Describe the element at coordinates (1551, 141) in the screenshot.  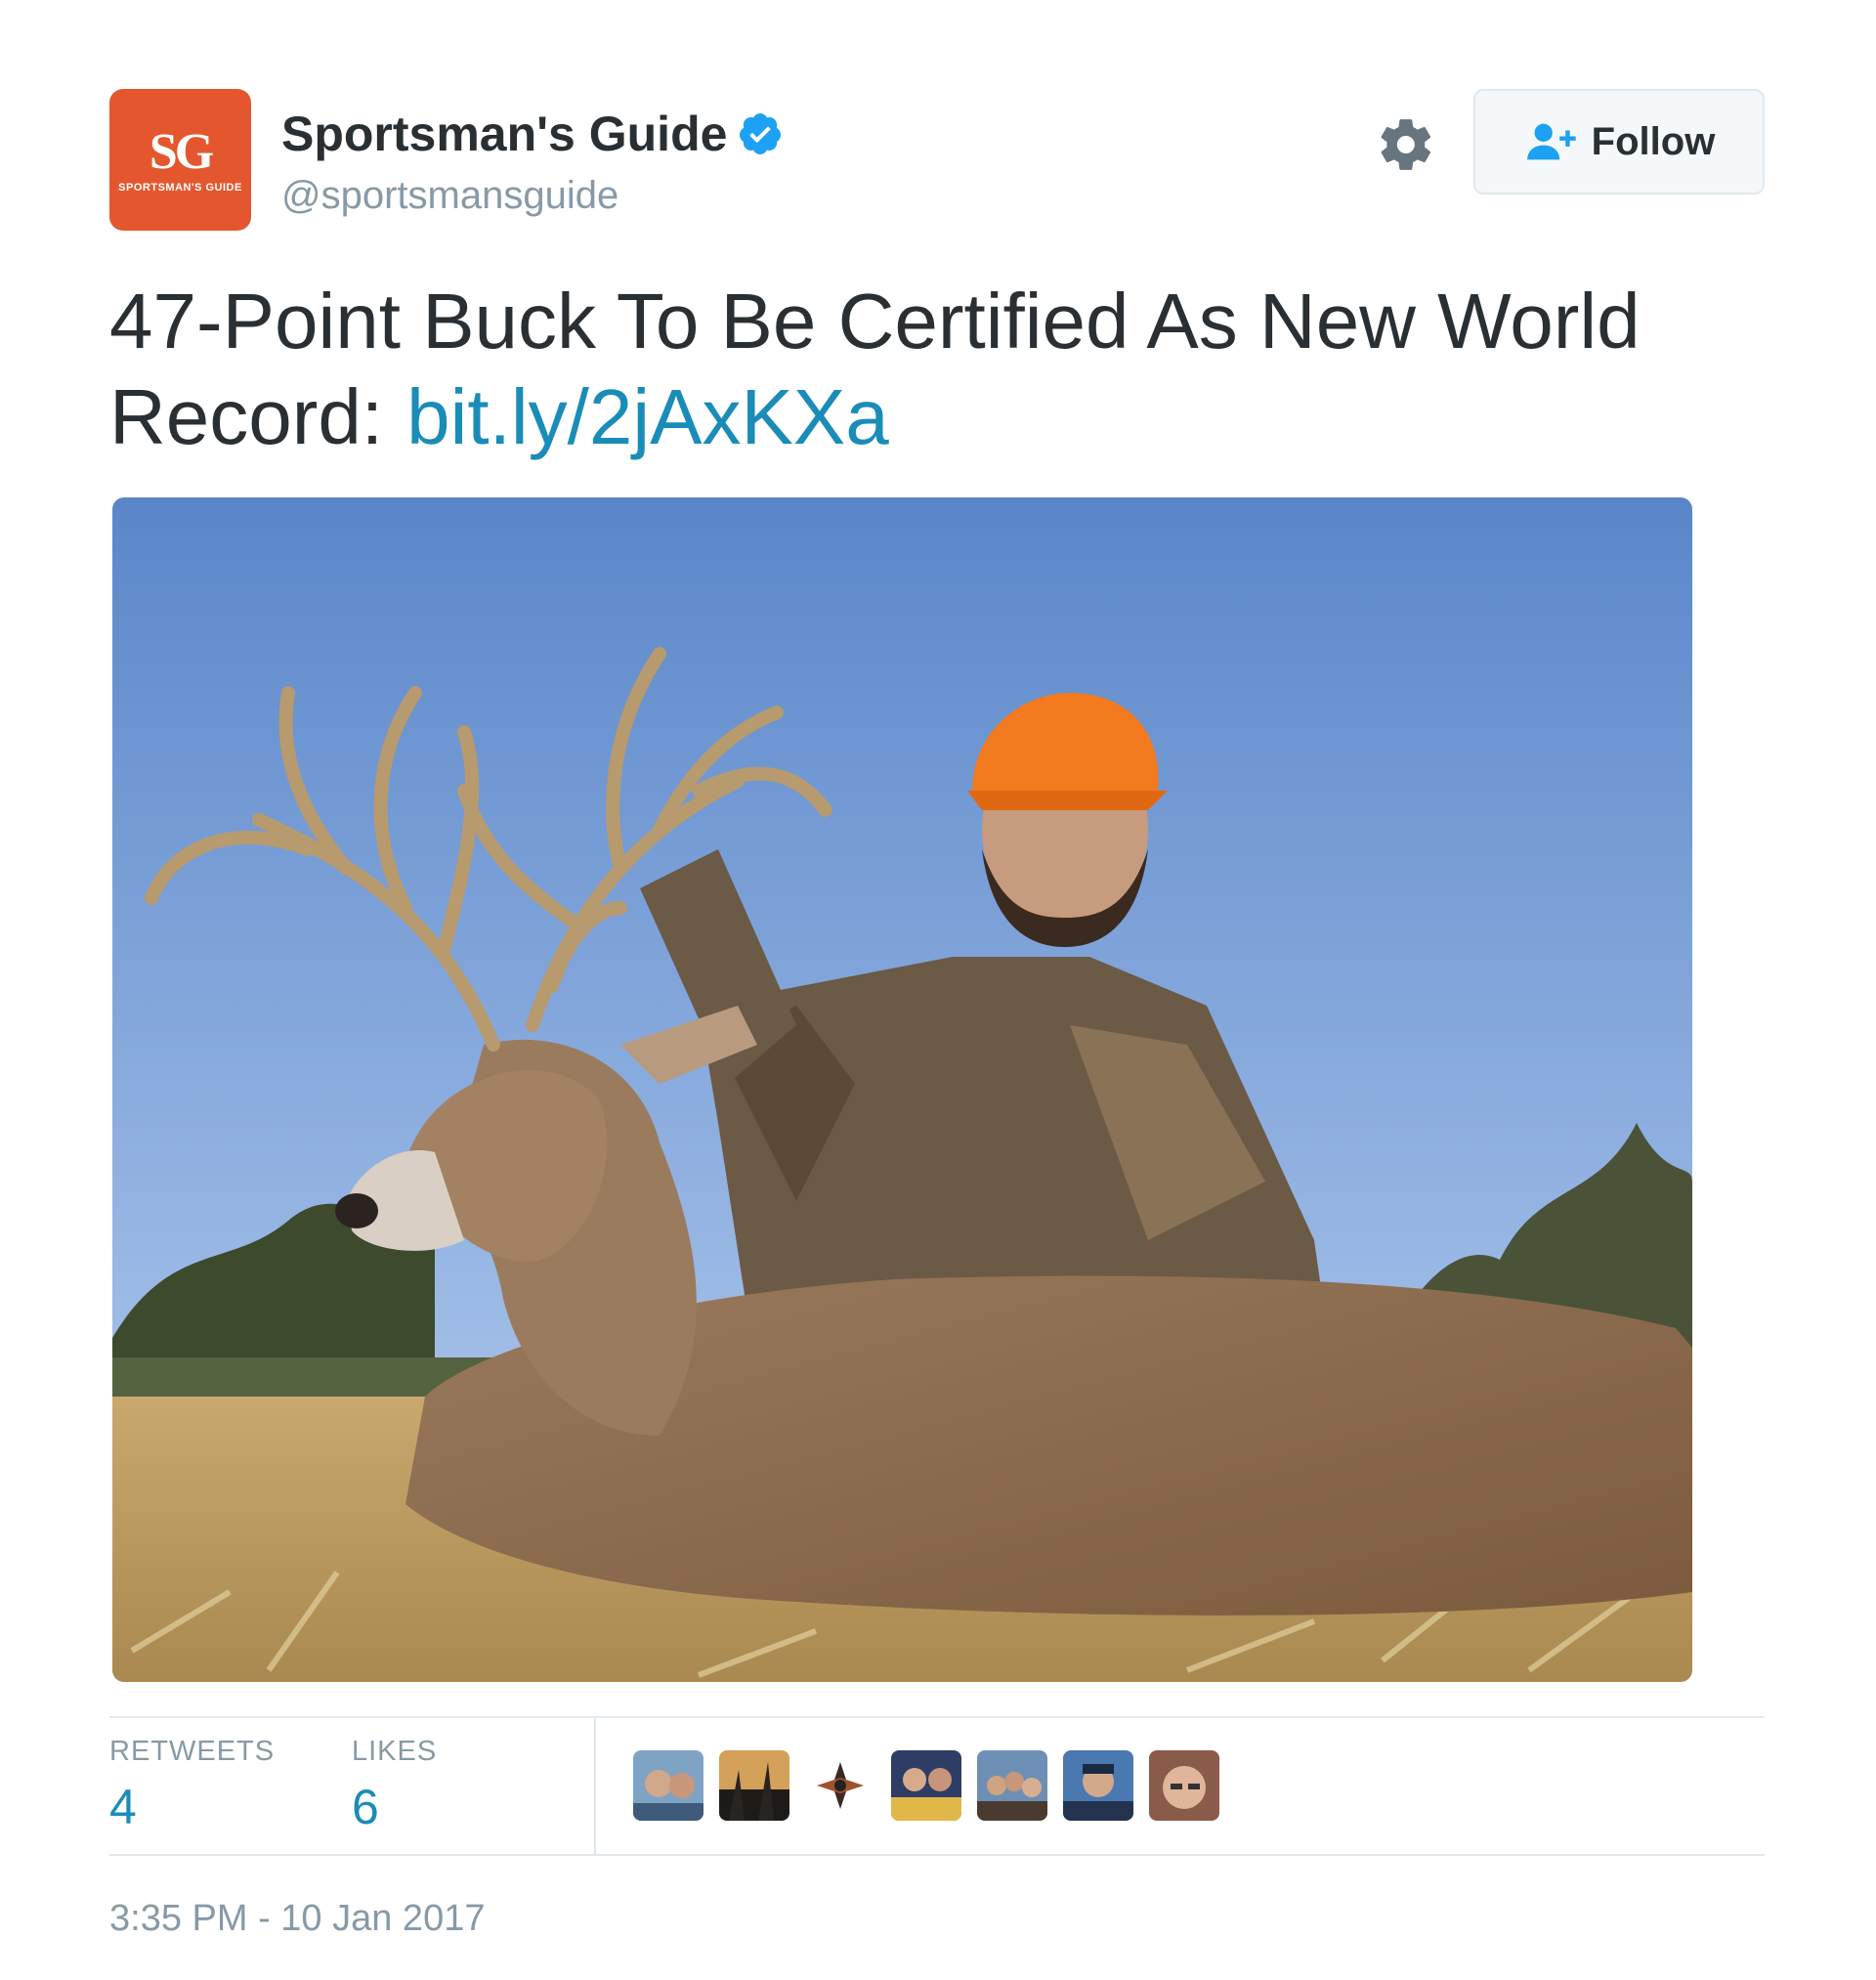
I see `follow-user-icon` at that location.